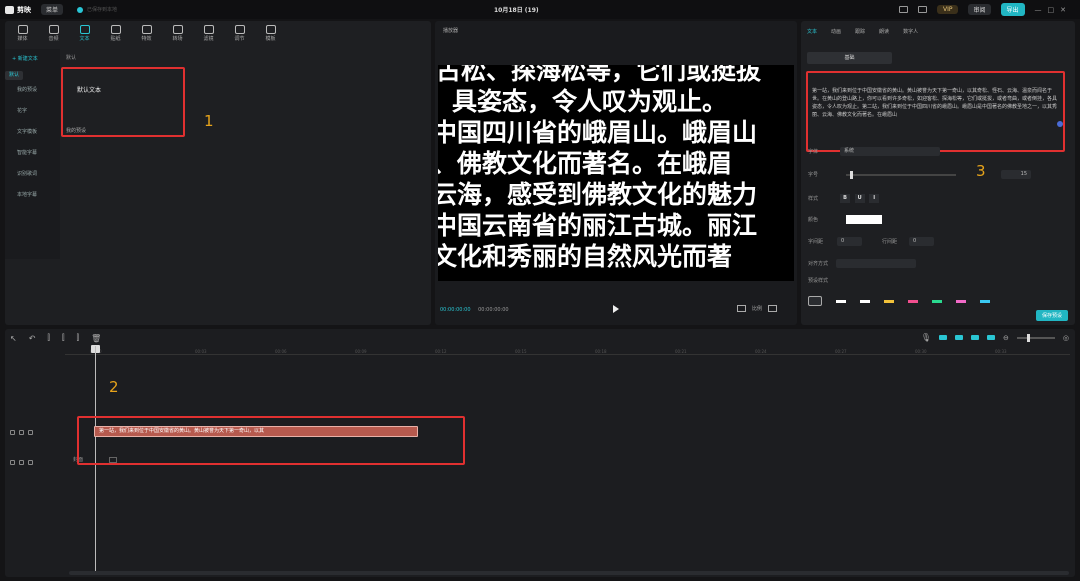 This screenshot has height=581, width=1080. I want to click on ai-assist-icon, so click(1060, 124).